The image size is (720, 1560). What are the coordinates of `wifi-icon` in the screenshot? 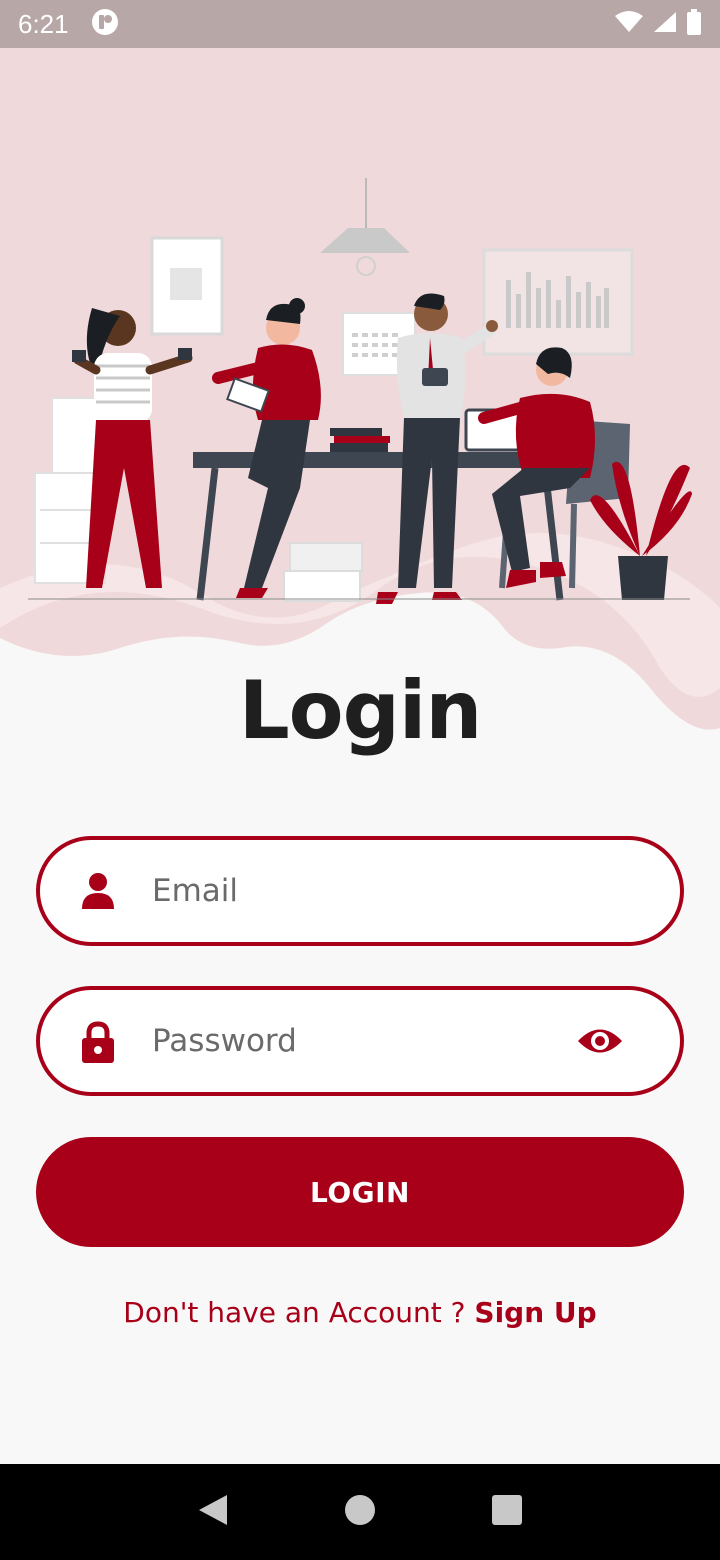 It's located at (629, 24).